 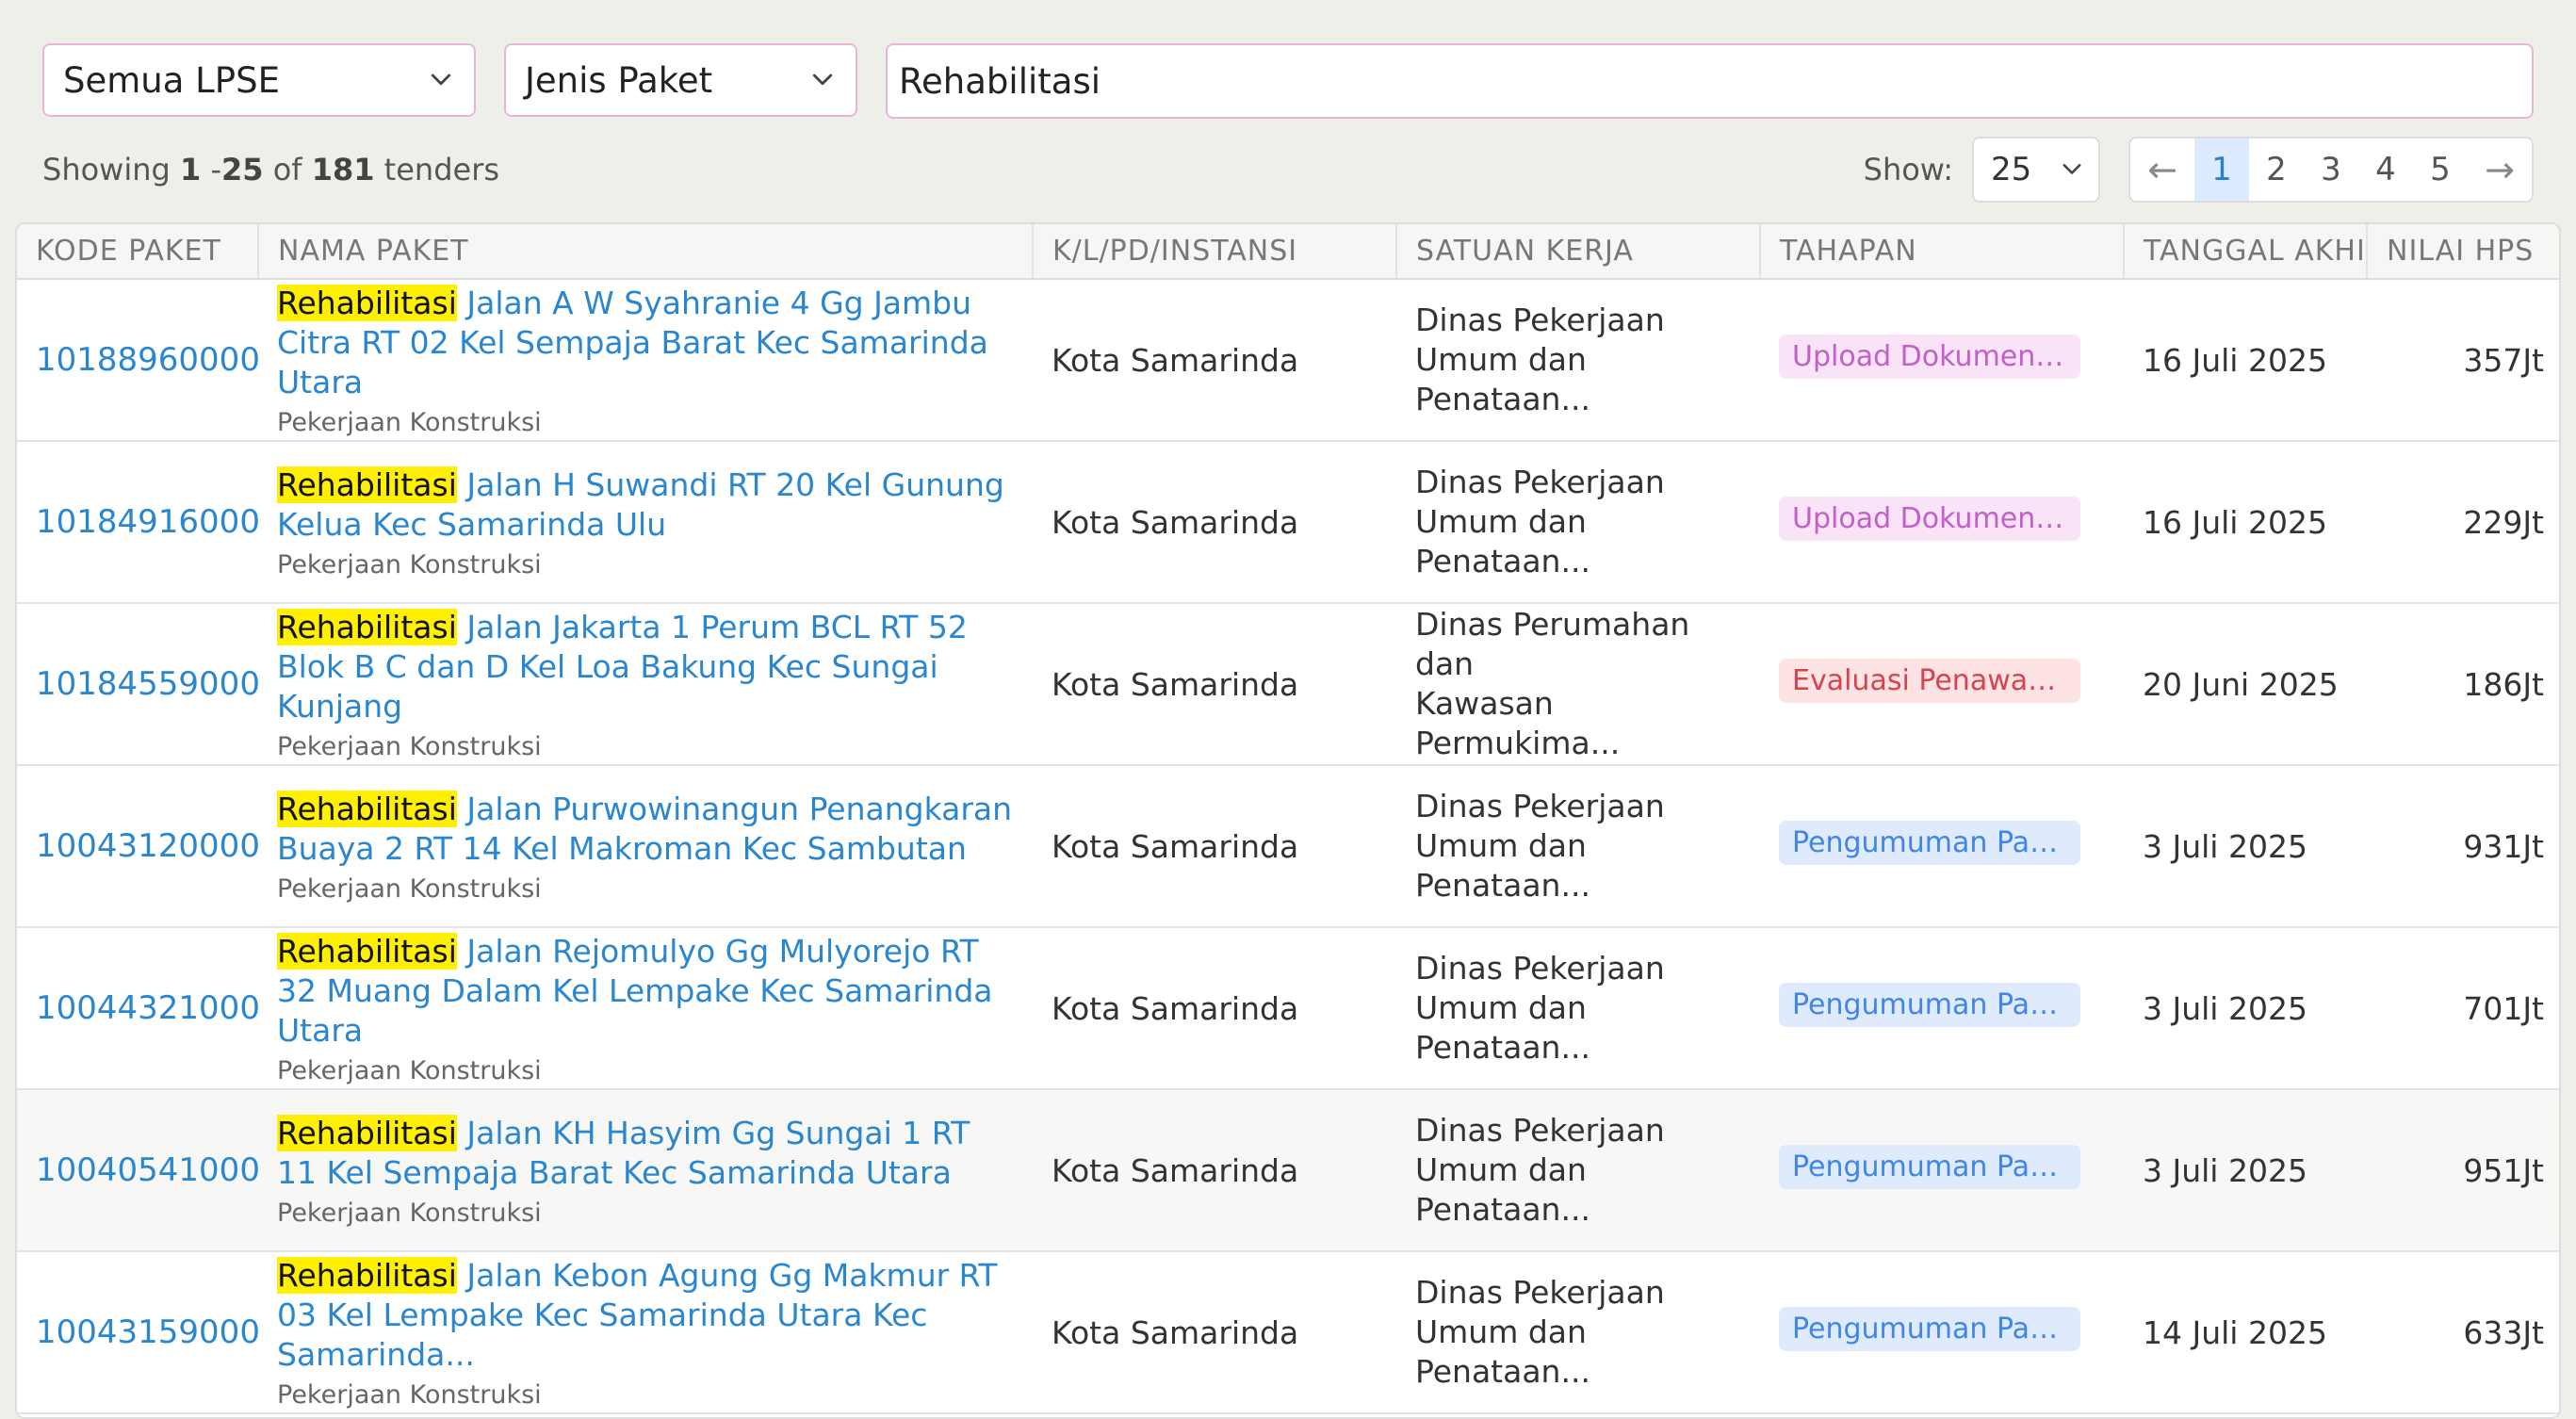 What do you see at coordinates (138, 1332) in the screenshot?
I see `kode-paket-link: 10043159000` at bounding box center [138, 1332].